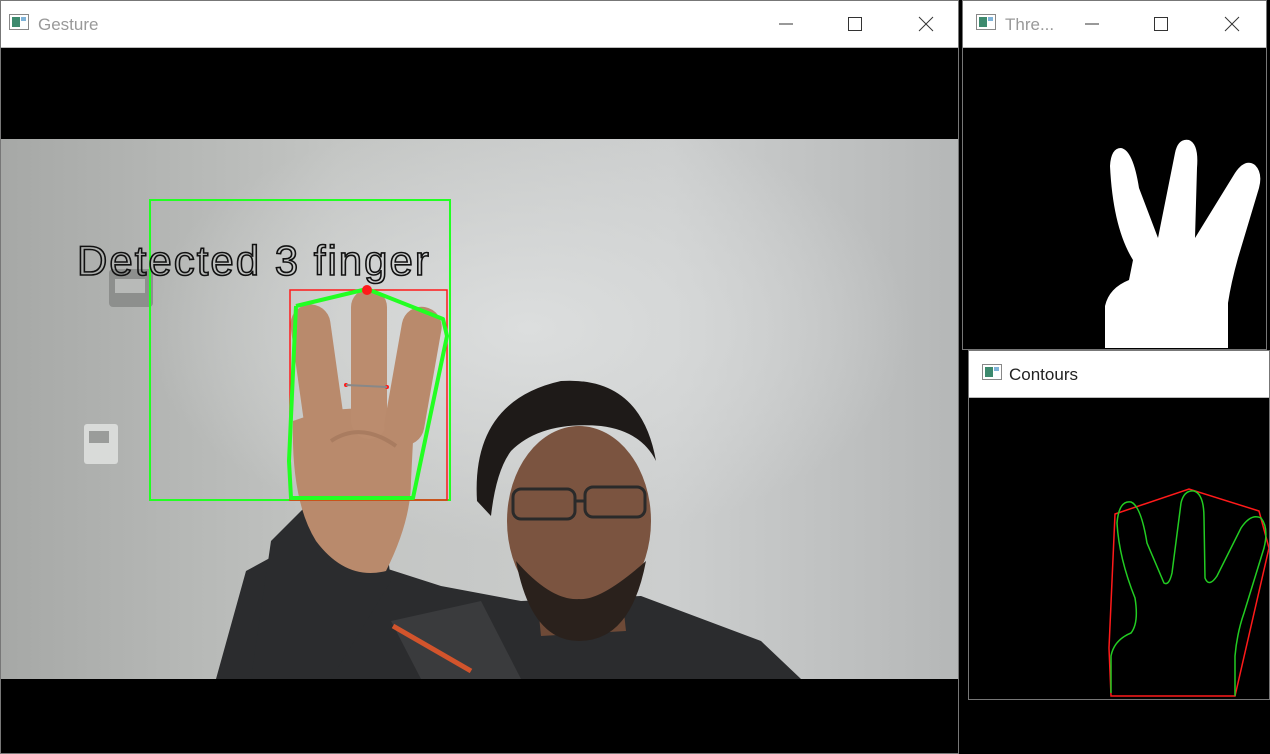 The height and width of the screenshot is (754, 1270). What do you see at coordinates (254, 260) in the screenshot?
I see `detected-finger-text: Detected 3 finger` at bounding box center [254, 260].